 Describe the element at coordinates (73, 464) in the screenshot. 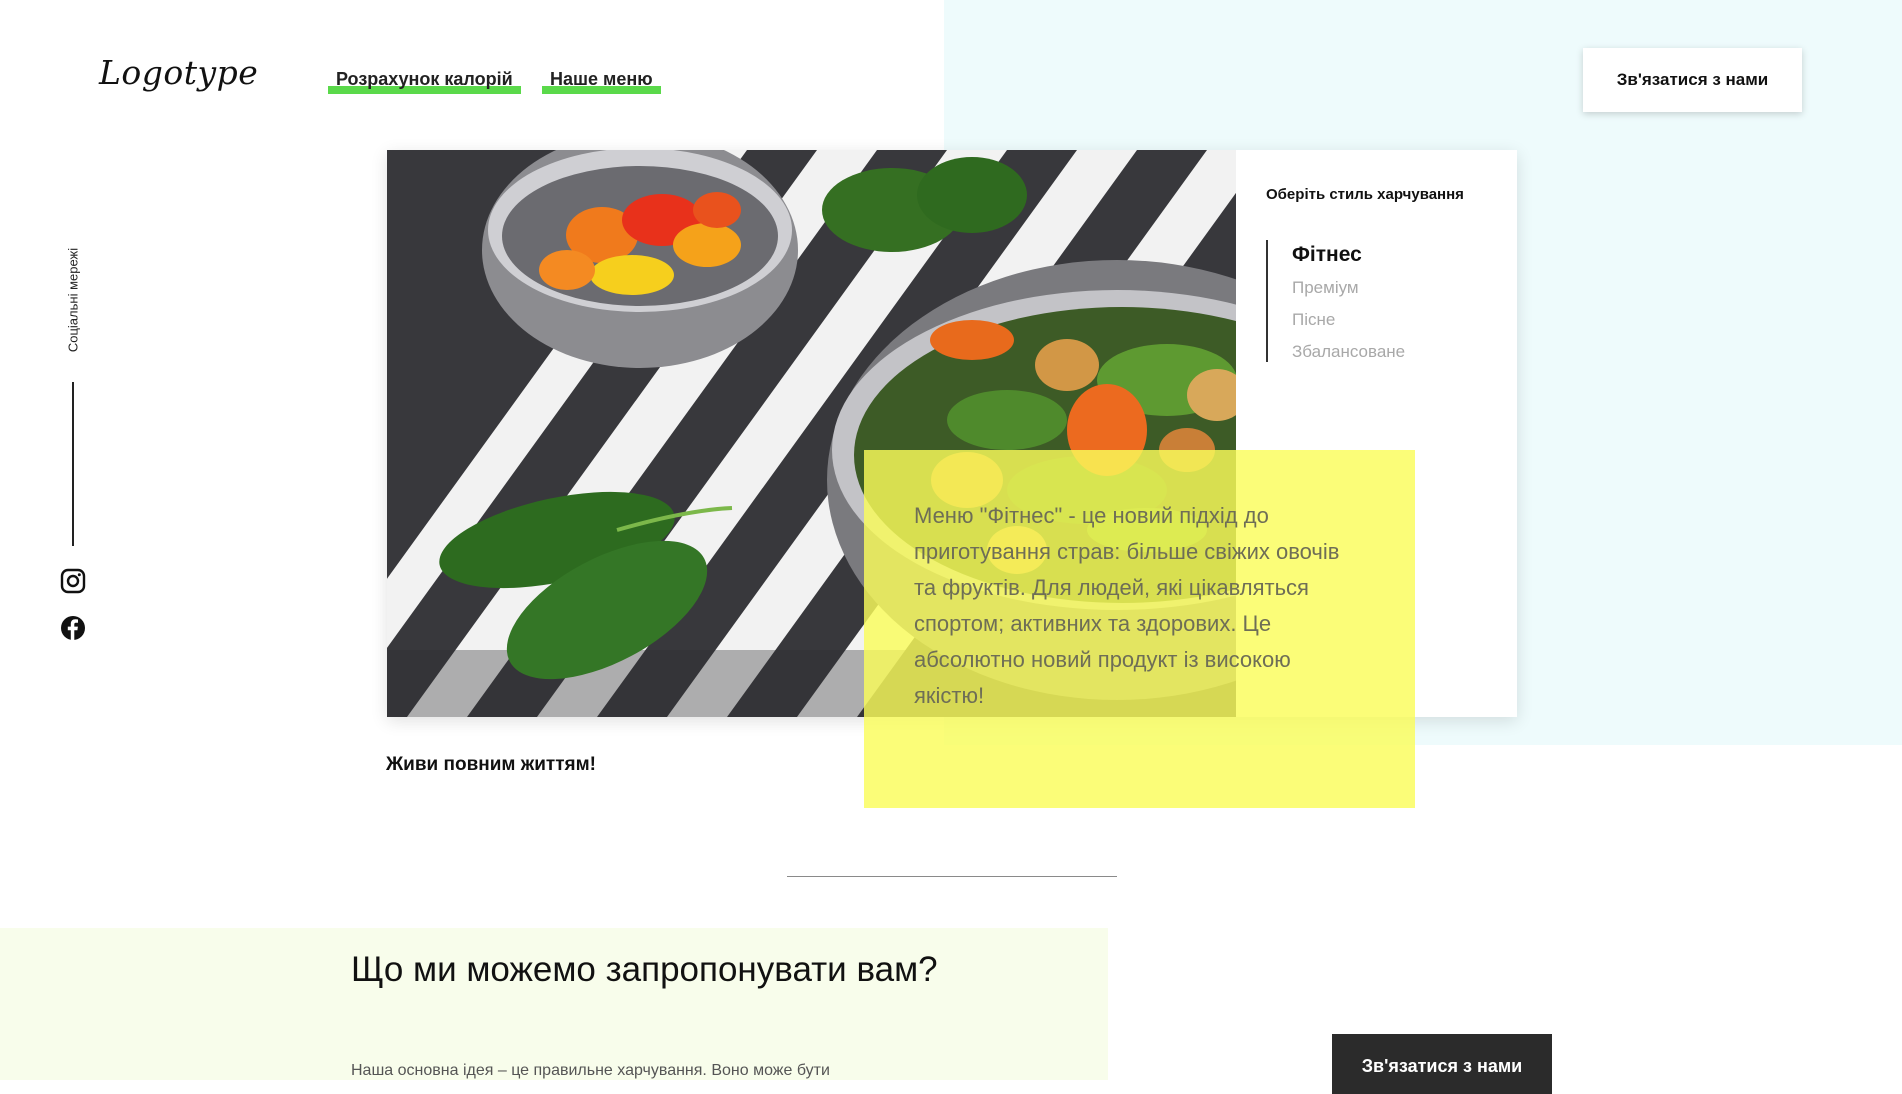

I see `social-divider-line` at that location.